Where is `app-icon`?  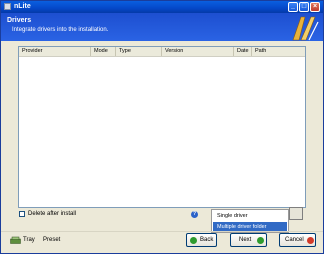 app-icon is located at coordinates (7, 6).